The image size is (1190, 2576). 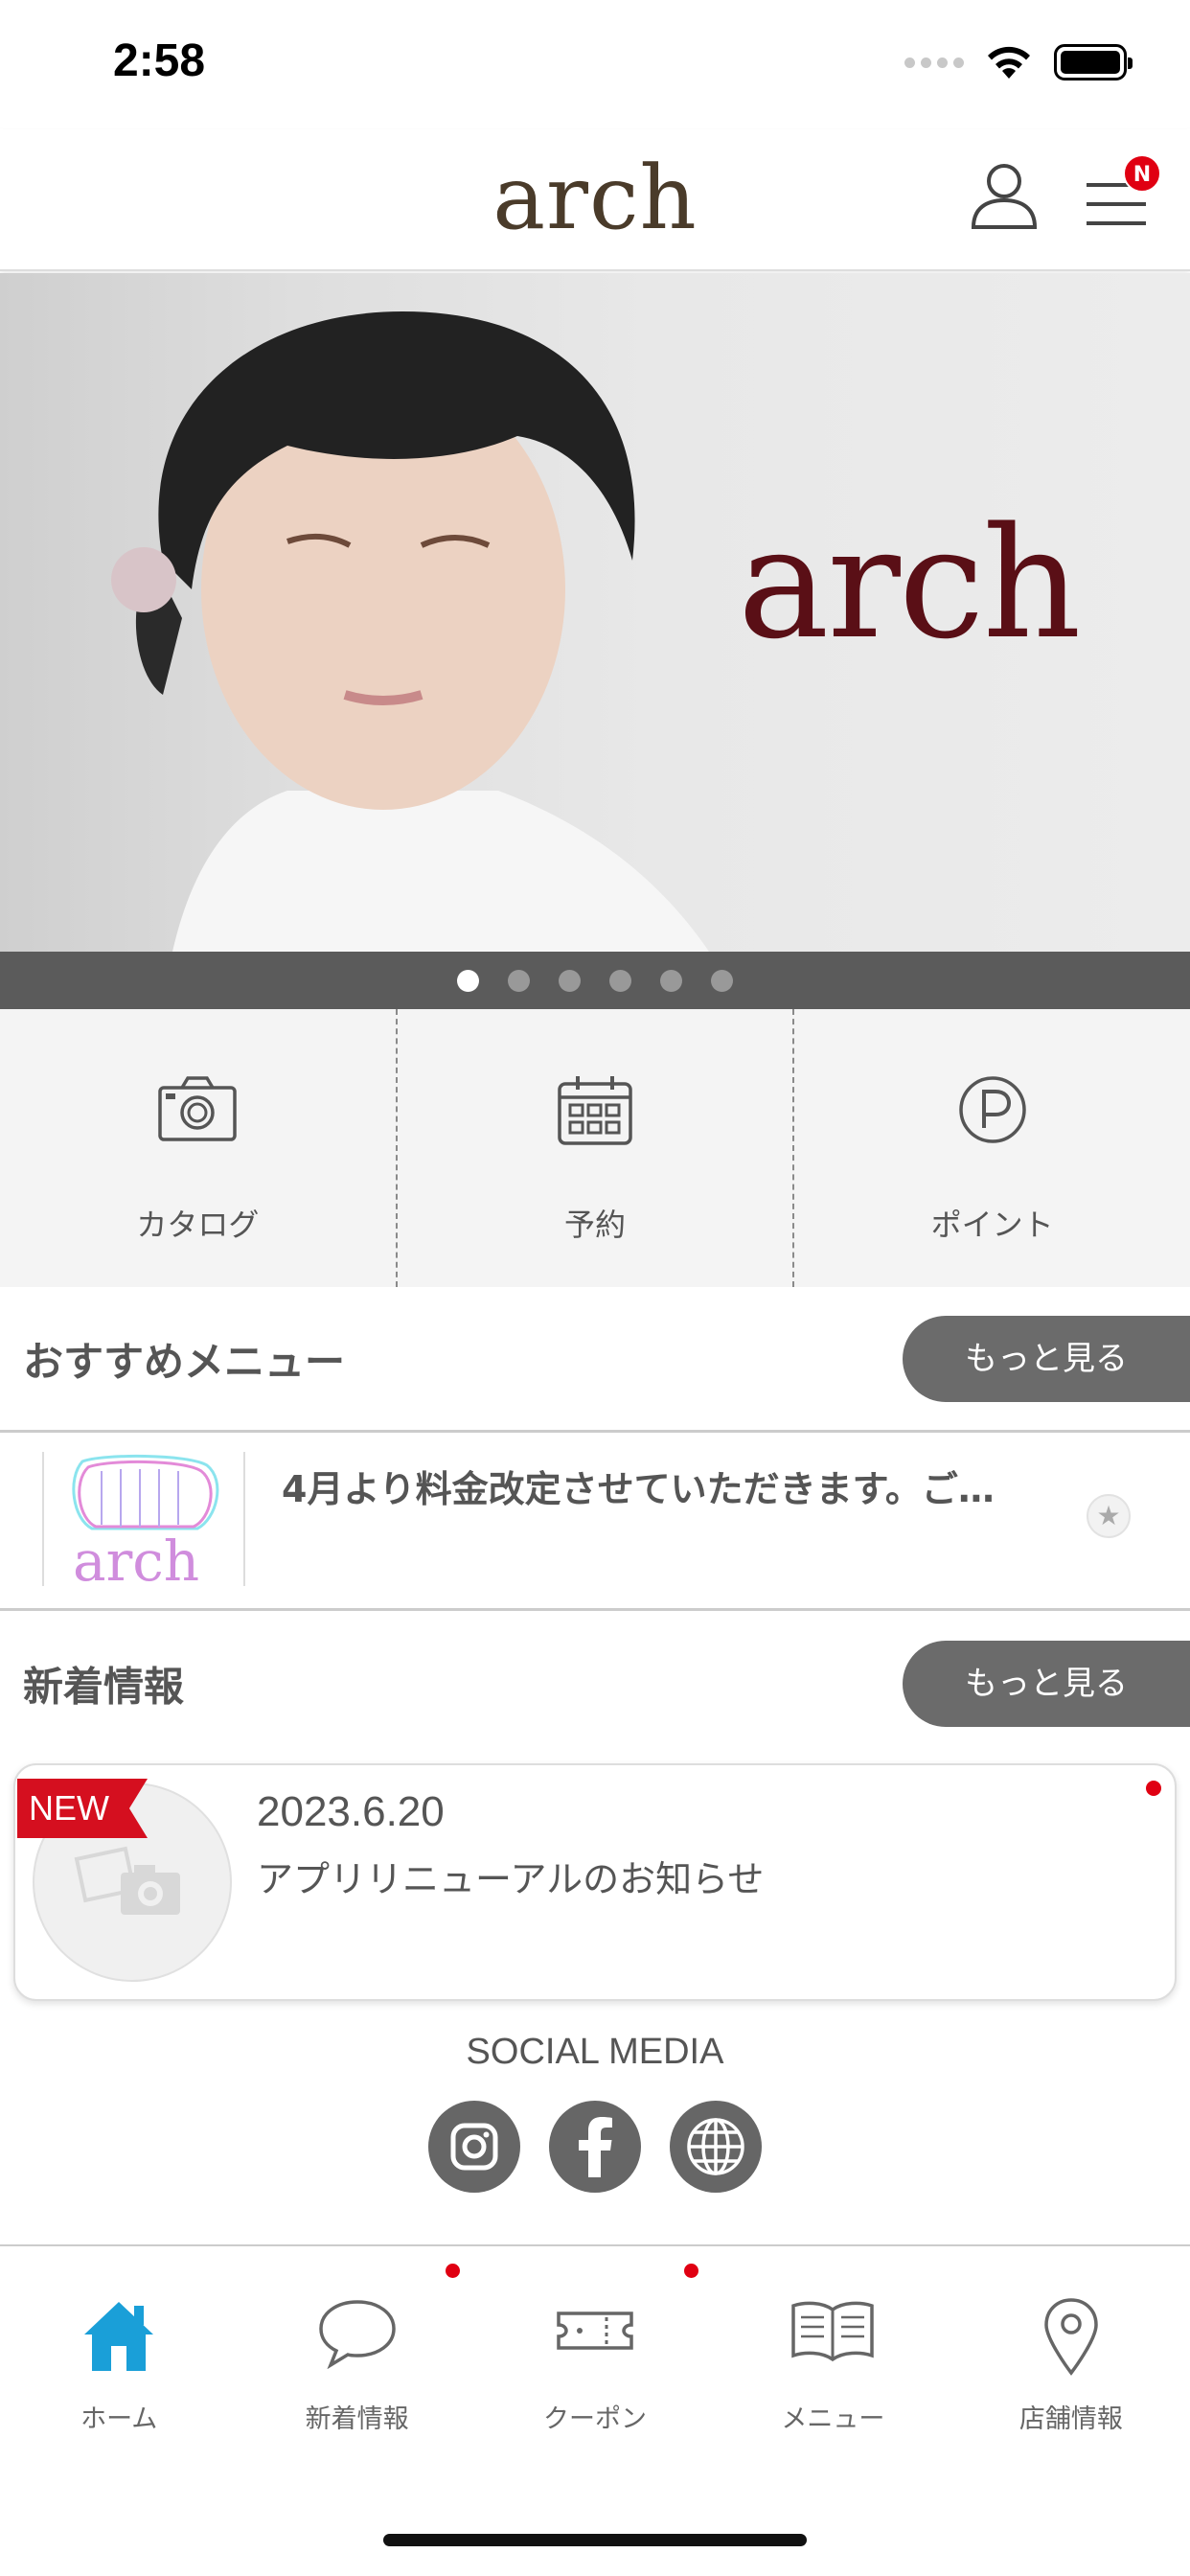 What do you see at coordinates (595, 980) in the screenshot?
I see `carousel-pagination` at bounding box center [595, 980].